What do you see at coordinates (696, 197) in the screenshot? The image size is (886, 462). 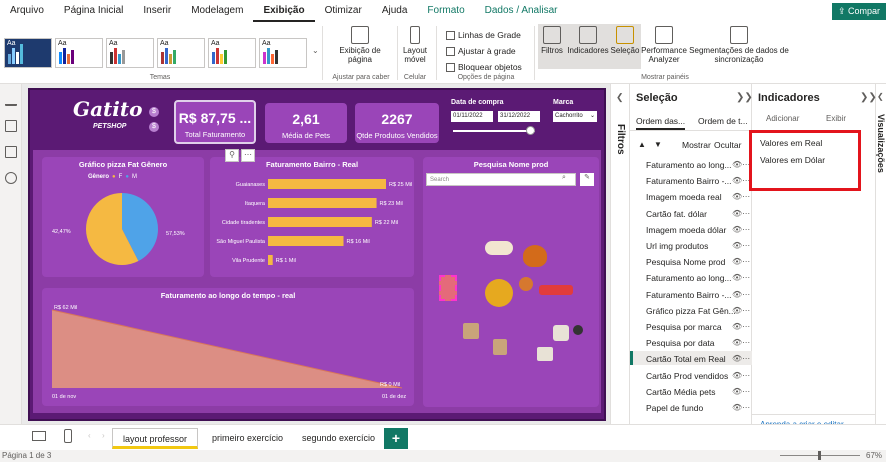 I see `selection-item: Imagem moeda real` at bounding box center [696, 197].